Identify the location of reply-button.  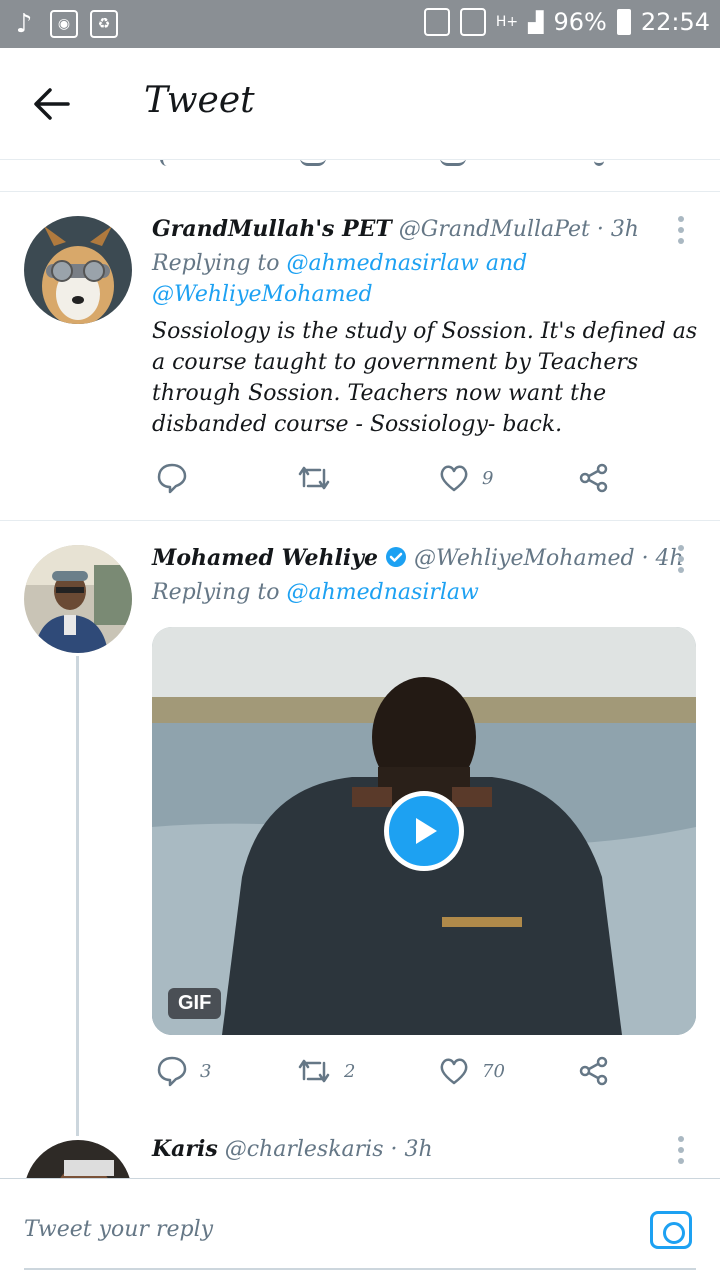
(172, 478).